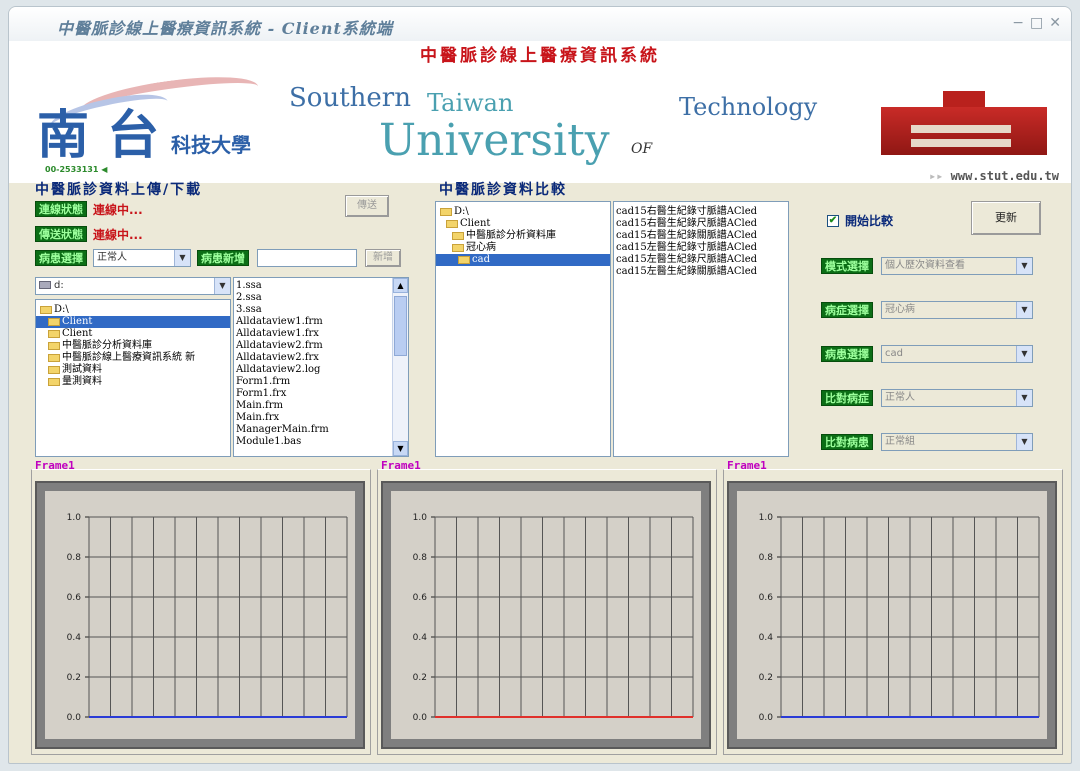 Image resolution: width=1080 pixels, height=771 pixels. I want to click on file-item: cad15左醫生紀錄尺脈譜ACled, so click(701, 260).